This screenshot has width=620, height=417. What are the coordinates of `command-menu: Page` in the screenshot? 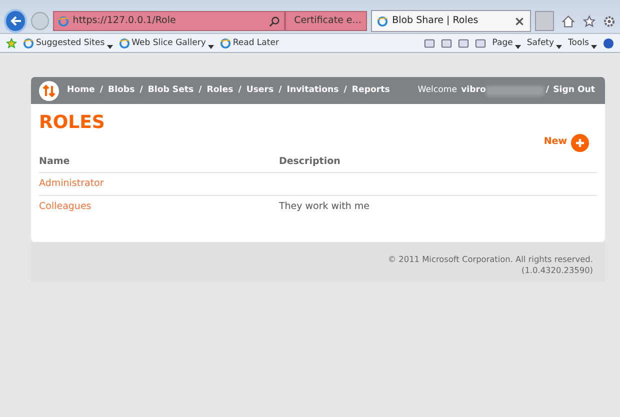 It's located at (502, 43).